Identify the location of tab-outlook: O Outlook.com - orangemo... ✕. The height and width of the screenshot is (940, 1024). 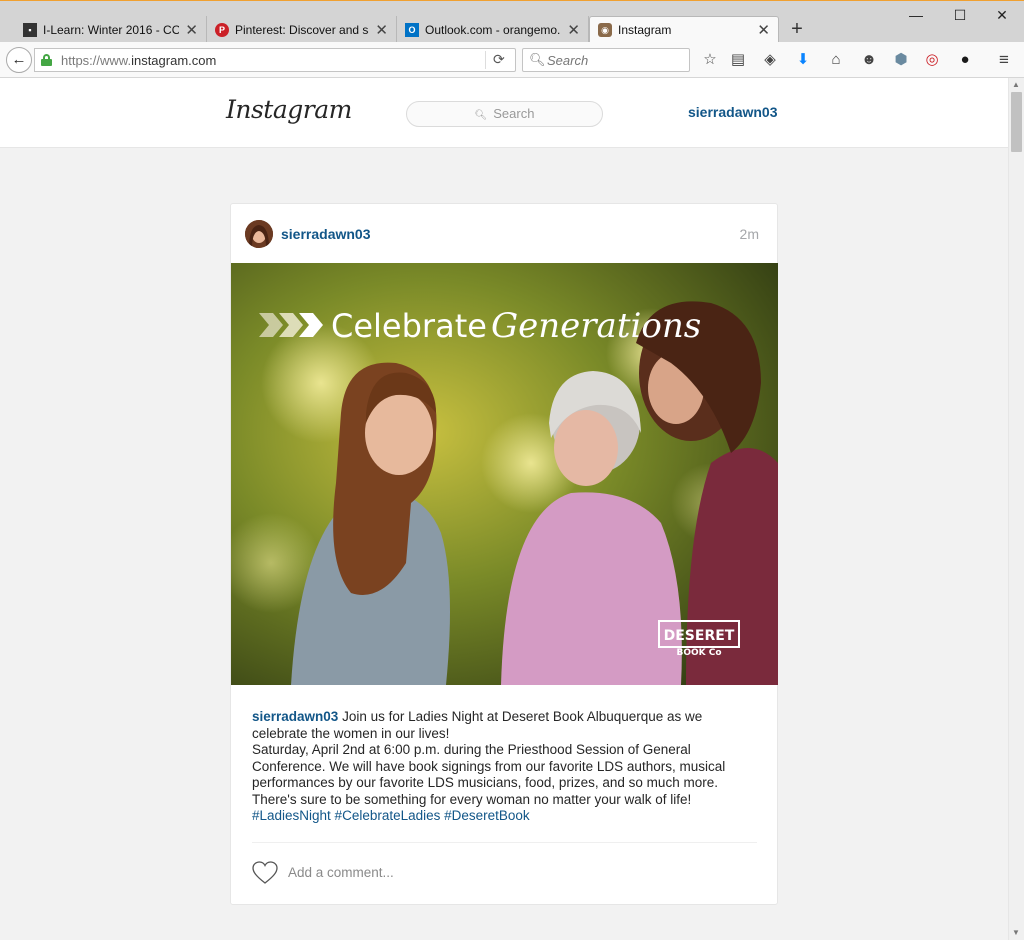
(493, 29).